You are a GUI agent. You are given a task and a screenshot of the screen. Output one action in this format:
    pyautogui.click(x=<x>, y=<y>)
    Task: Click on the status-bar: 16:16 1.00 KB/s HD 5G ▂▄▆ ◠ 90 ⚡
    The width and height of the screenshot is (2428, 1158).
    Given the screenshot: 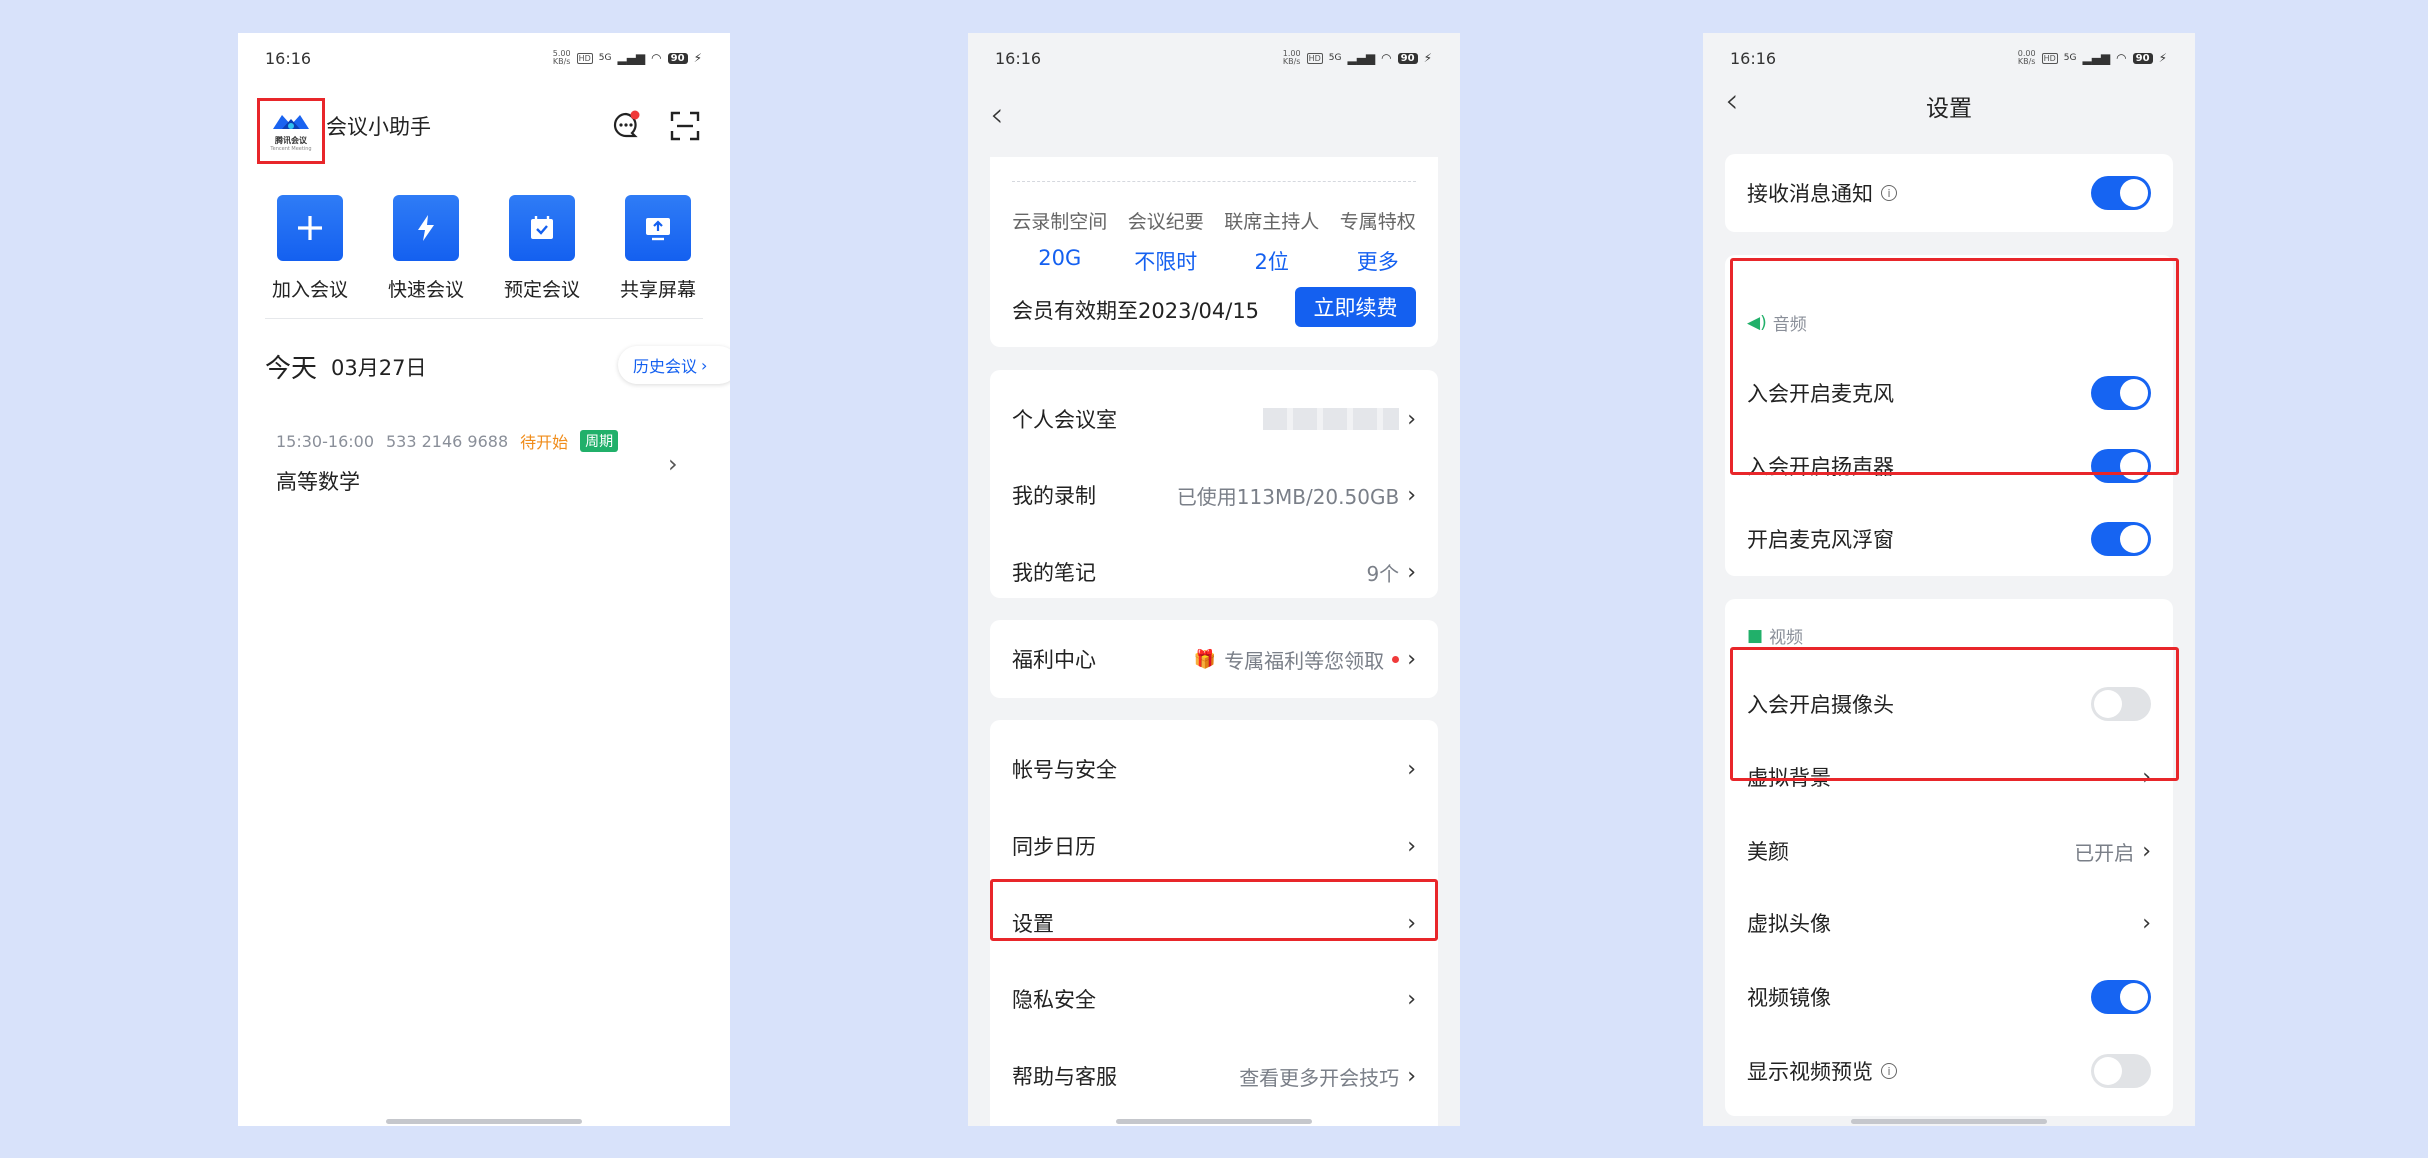 What is the action you would take?
    pyautogui.click(x=1214, y=58)
    